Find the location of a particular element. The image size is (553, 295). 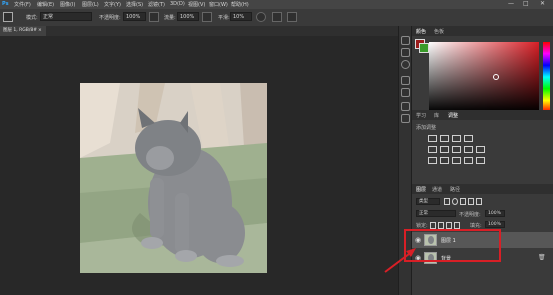

lock-all-icon is located at coordinates (457, 225).